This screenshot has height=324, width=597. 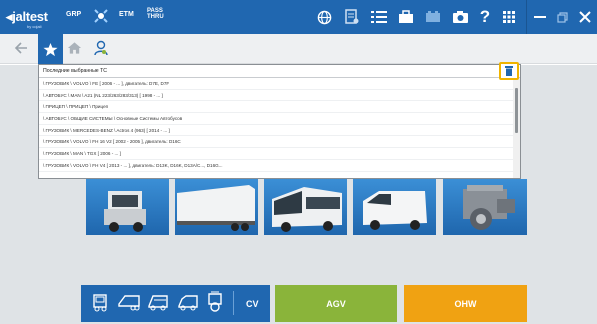 What do you see at coordinates (509, 17) in the screenshot?
I see `apps-grid-icon` at bounding box center [509, 17].